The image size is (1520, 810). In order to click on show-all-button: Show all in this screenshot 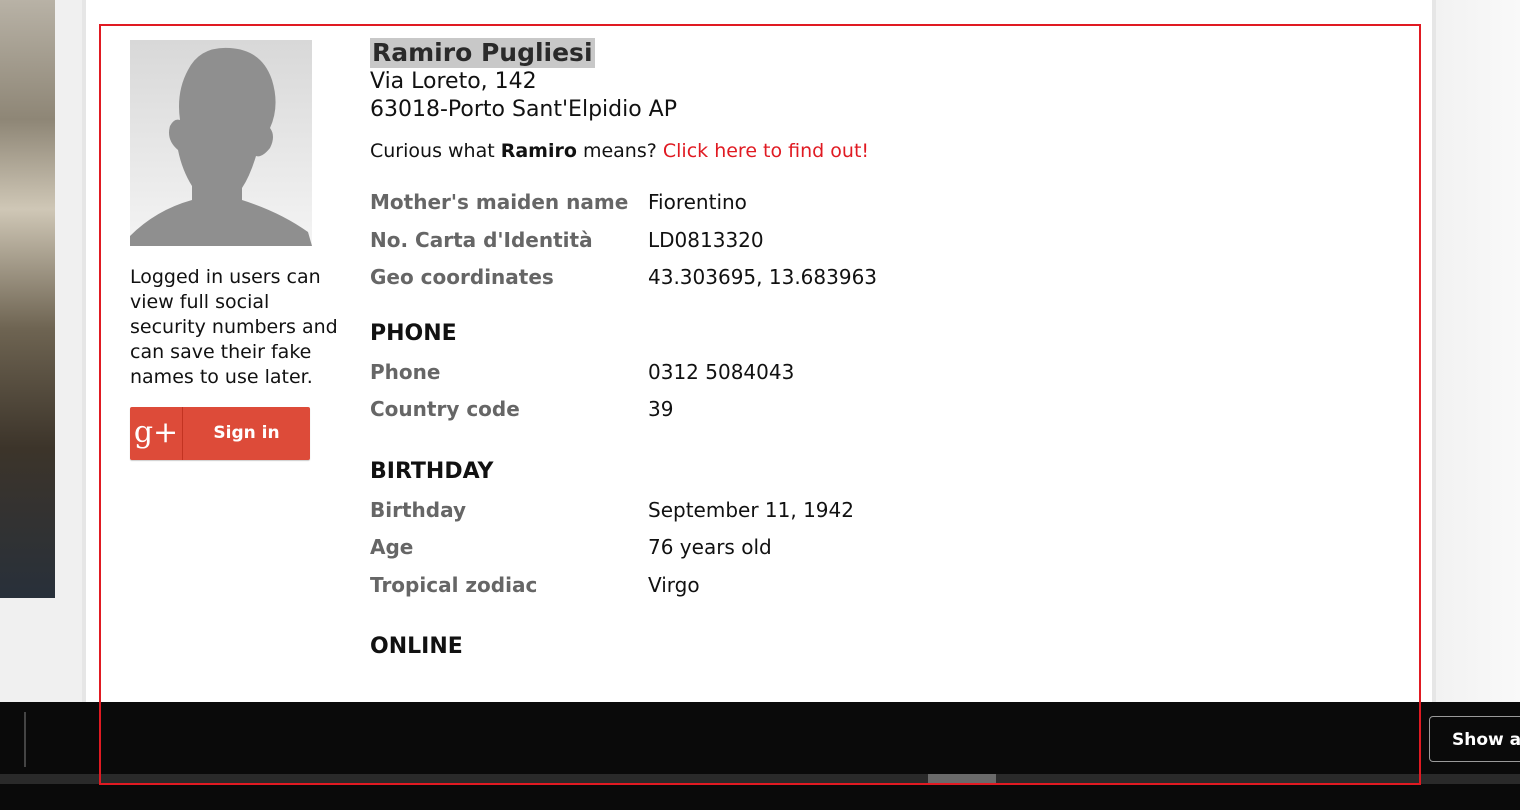, I will do `click(1474, 739)`.